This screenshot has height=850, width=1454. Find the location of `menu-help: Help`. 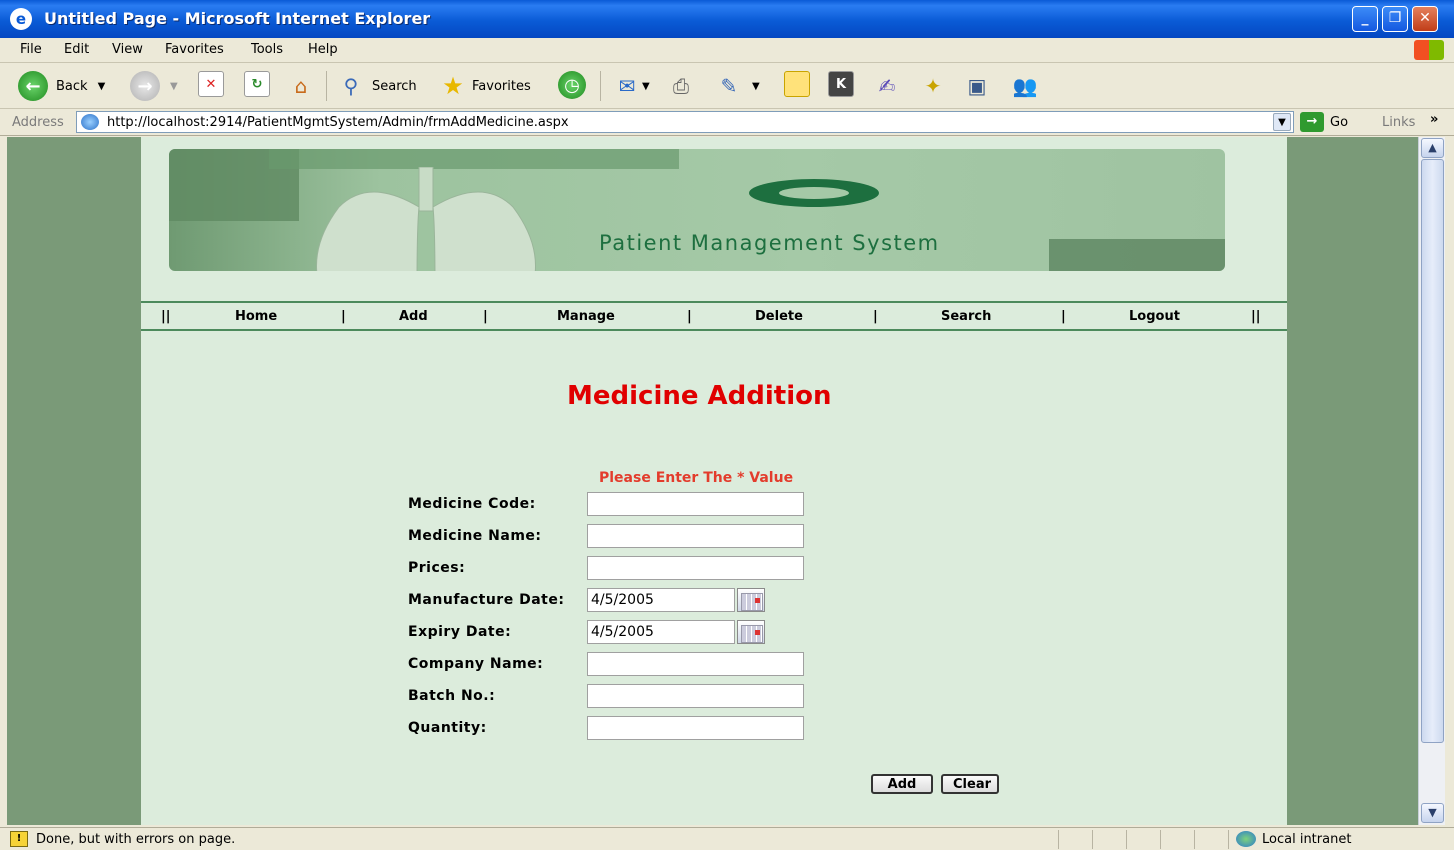

menu-help: Help is located at coordinates (323, 49).